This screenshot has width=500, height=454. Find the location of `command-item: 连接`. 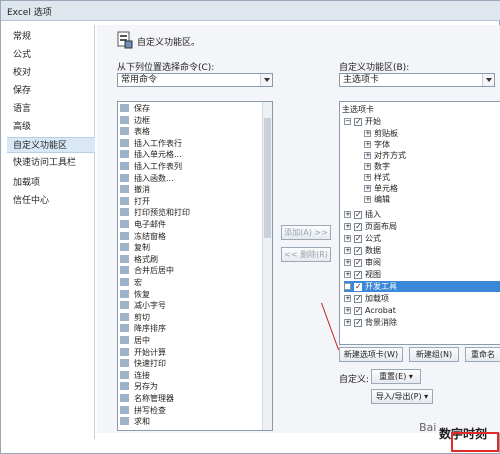

command-item: 连接 is located at coordinates (135, 375).